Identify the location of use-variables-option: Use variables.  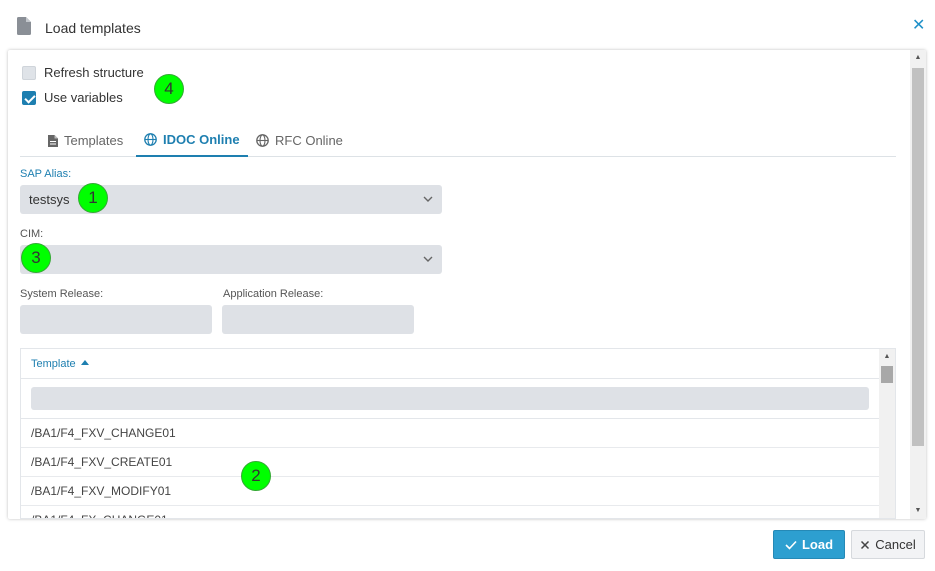
(72, 97).